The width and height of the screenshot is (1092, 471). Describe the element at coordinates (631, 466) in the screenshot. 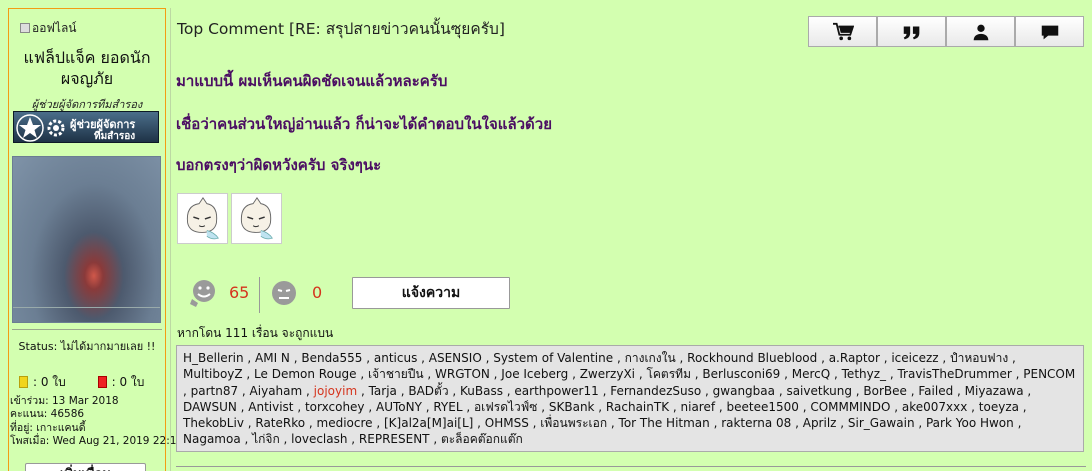

I see `post-bottom-divider` at that location.